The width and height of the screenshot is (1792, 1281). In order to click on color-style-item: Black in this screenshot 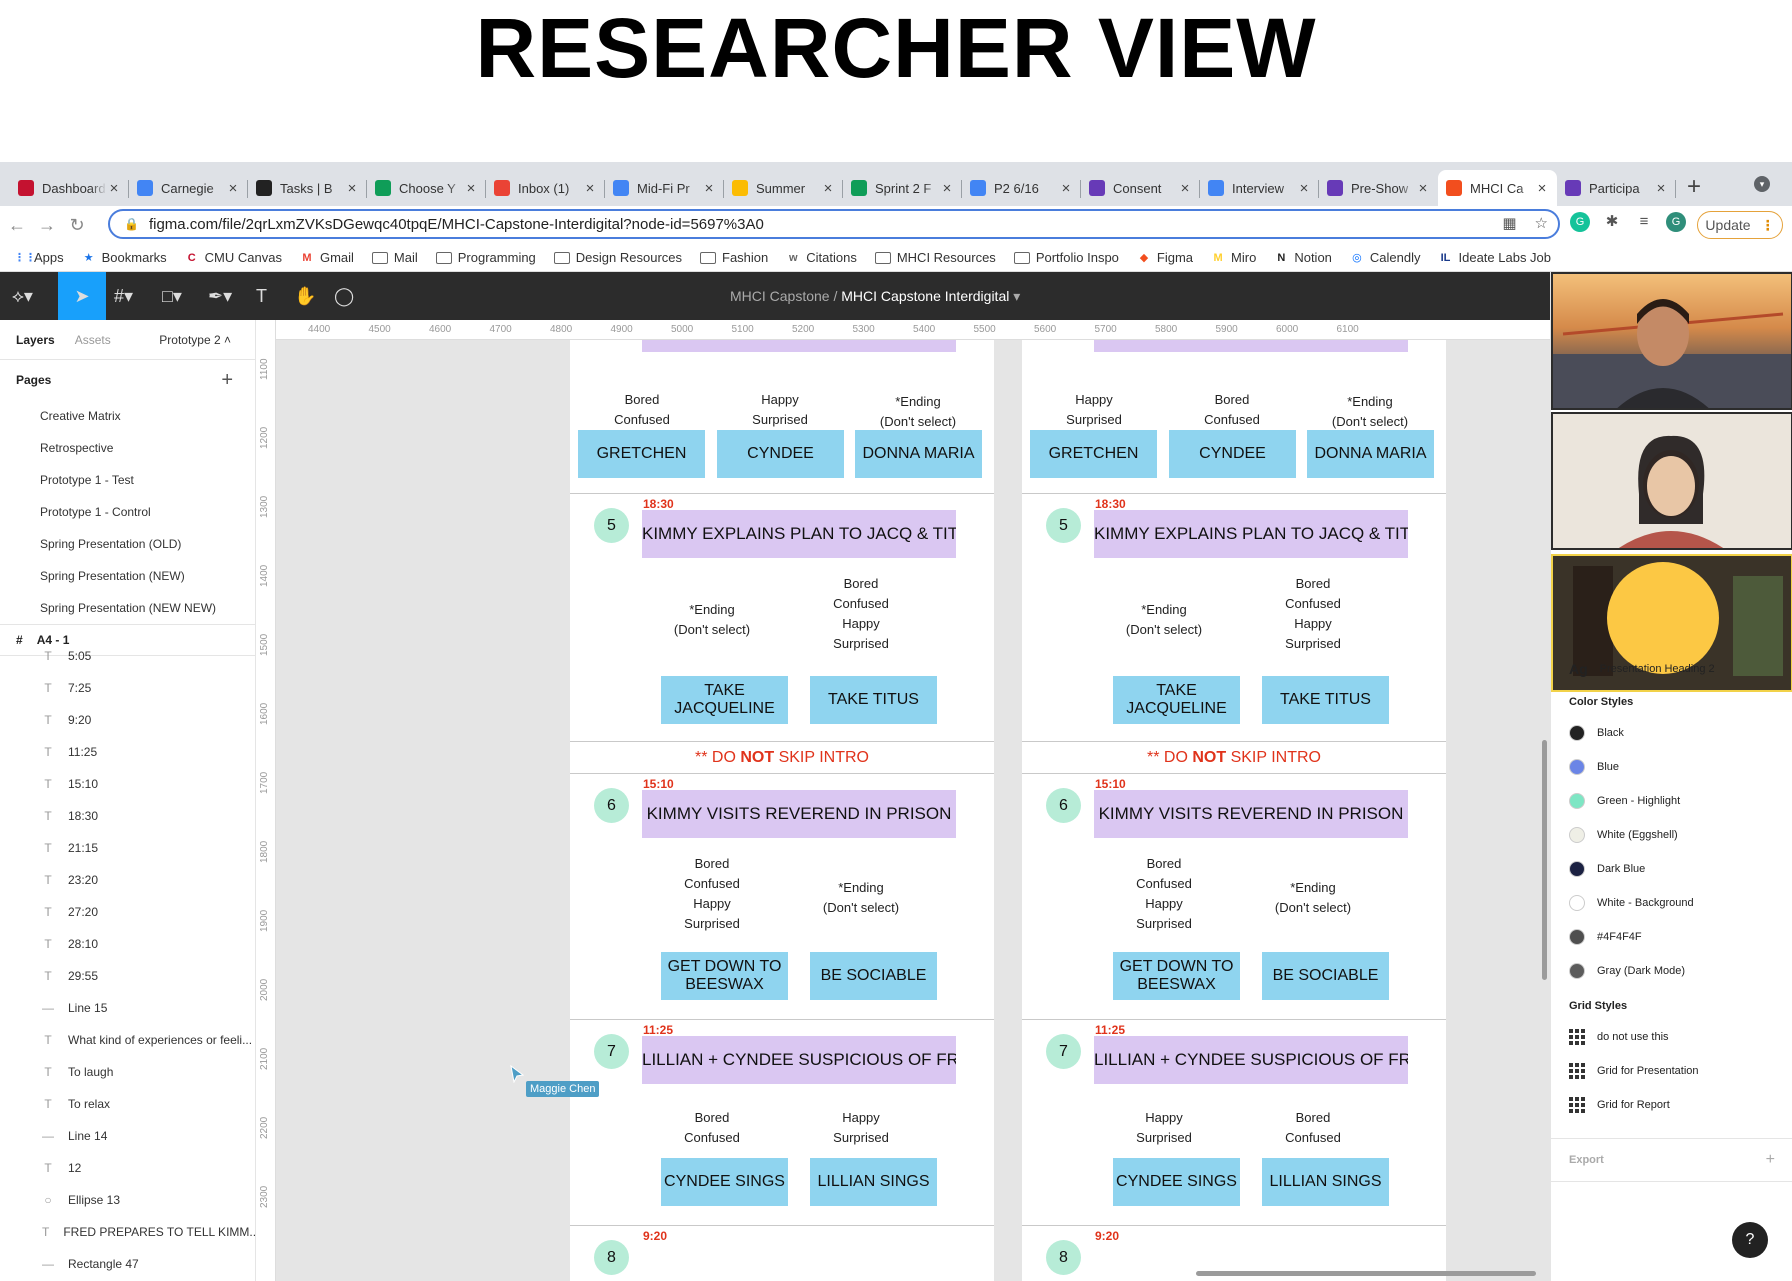, I will do `click(1671, 733)`.